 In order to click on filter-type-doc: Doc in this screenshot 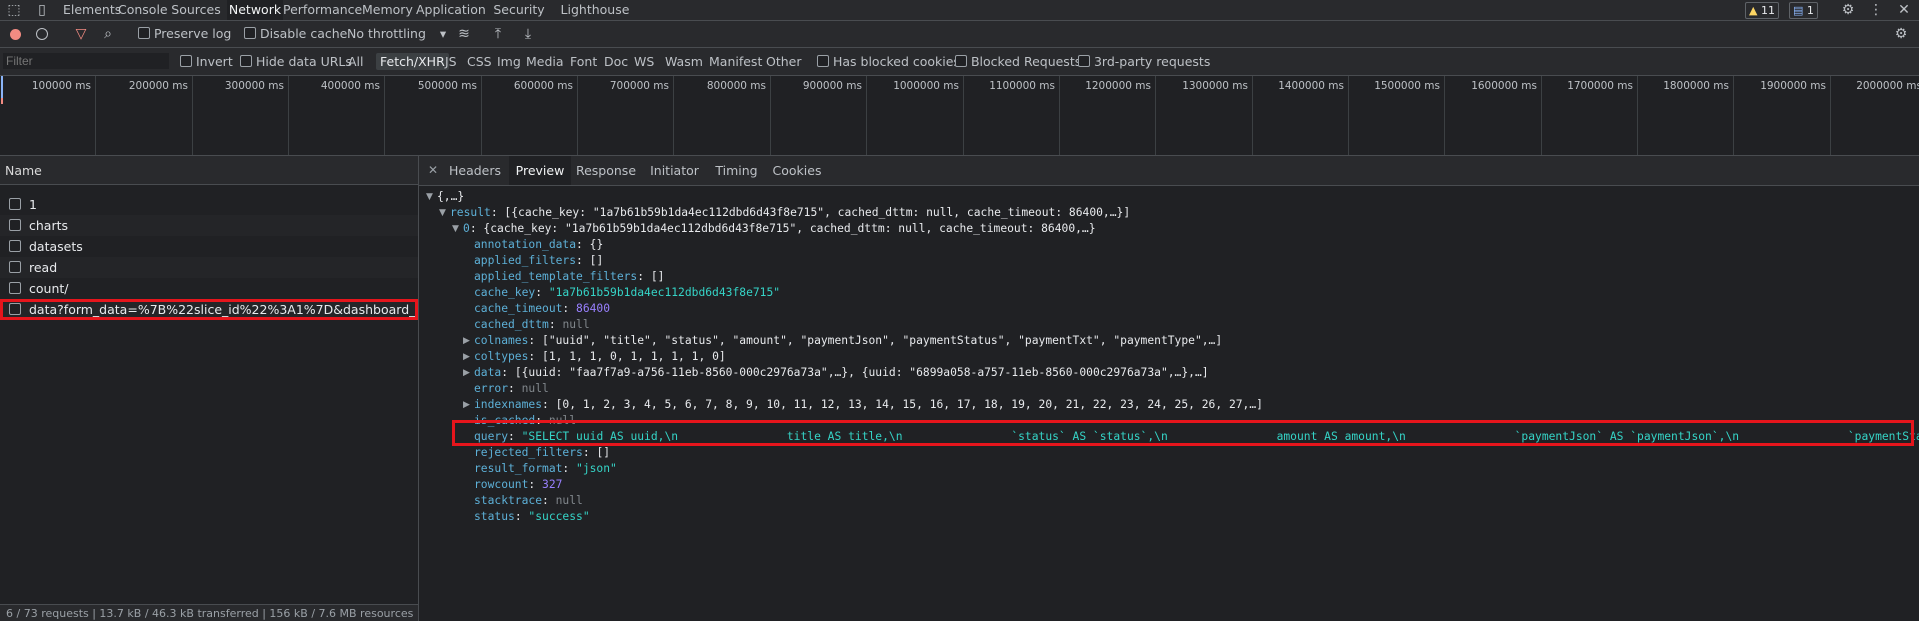, I will do `click(616, 61)`.